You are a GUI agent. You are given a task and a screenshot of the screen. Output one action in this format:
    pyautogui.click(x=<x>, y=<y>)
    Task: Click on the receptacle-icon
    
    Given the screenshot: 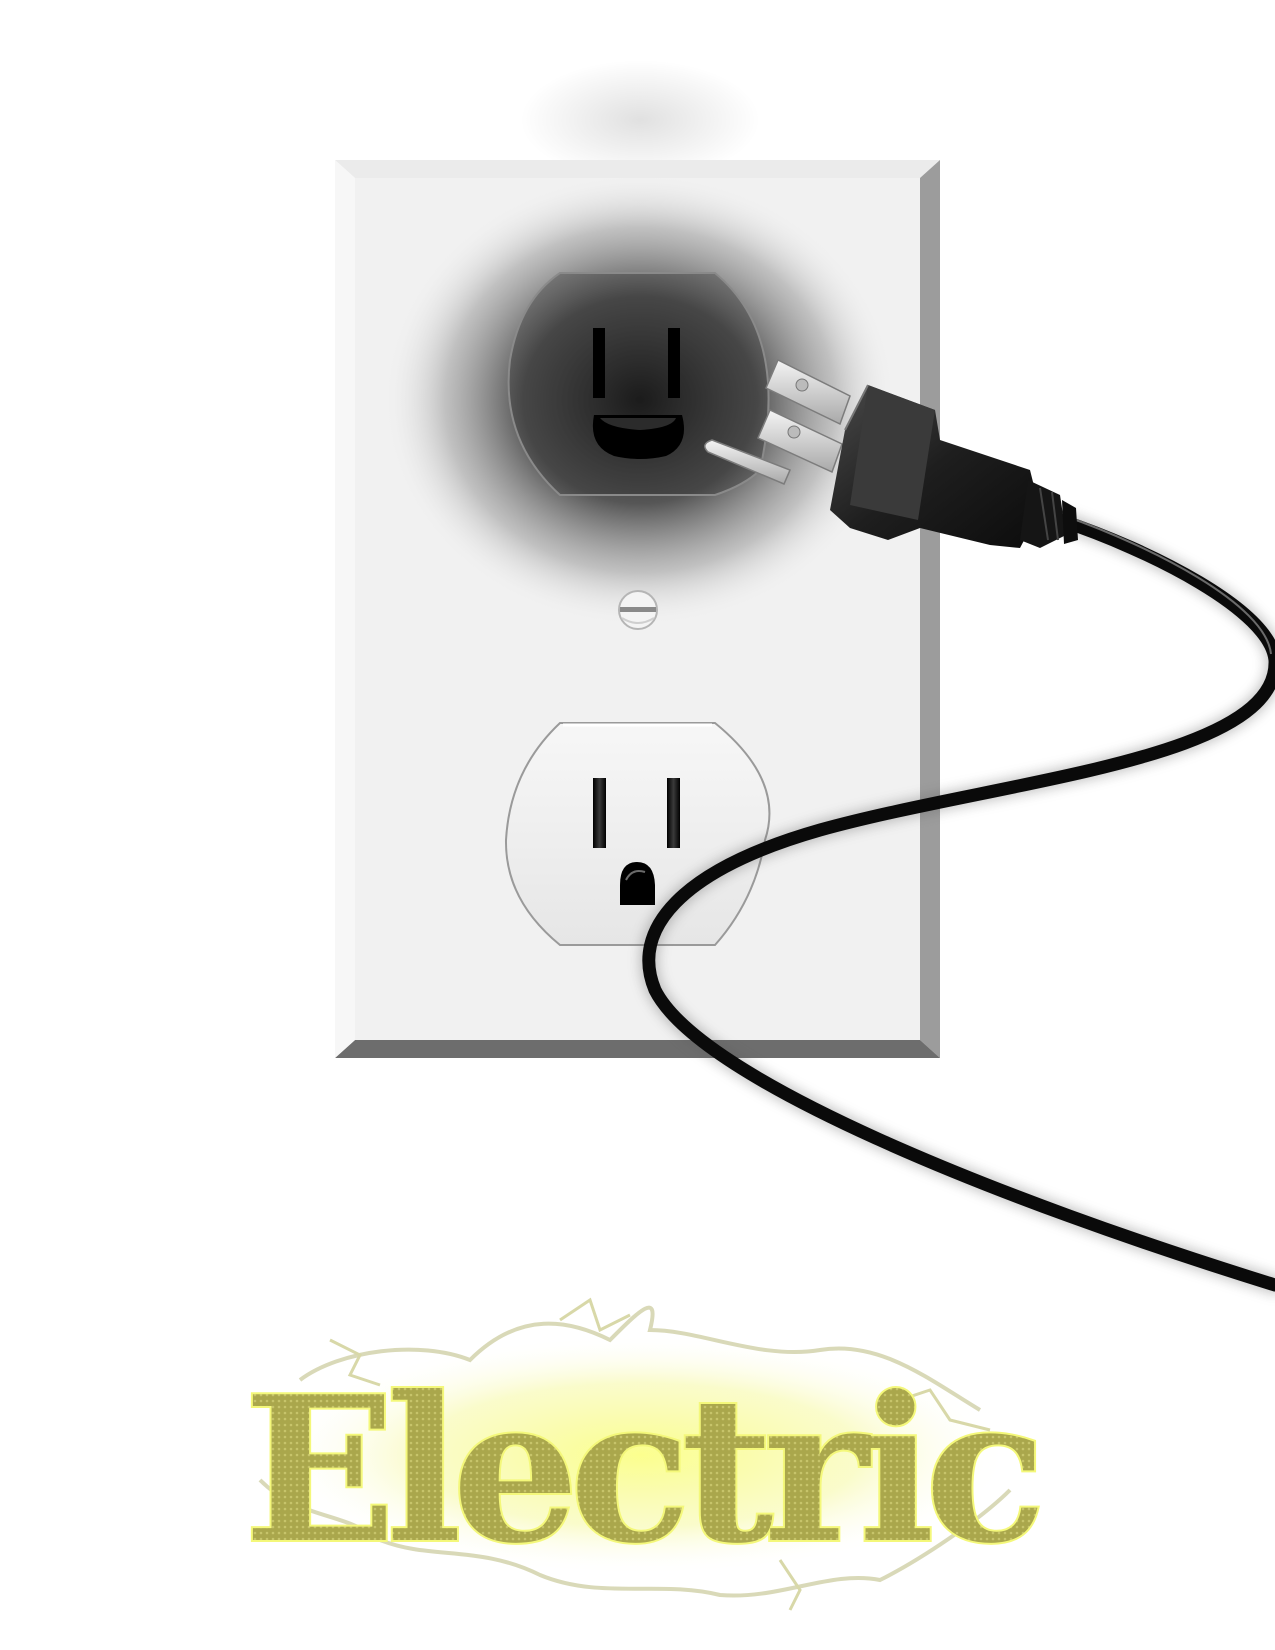 What is the action you would take?
    pyautogui.click(x=637, y=834)
    